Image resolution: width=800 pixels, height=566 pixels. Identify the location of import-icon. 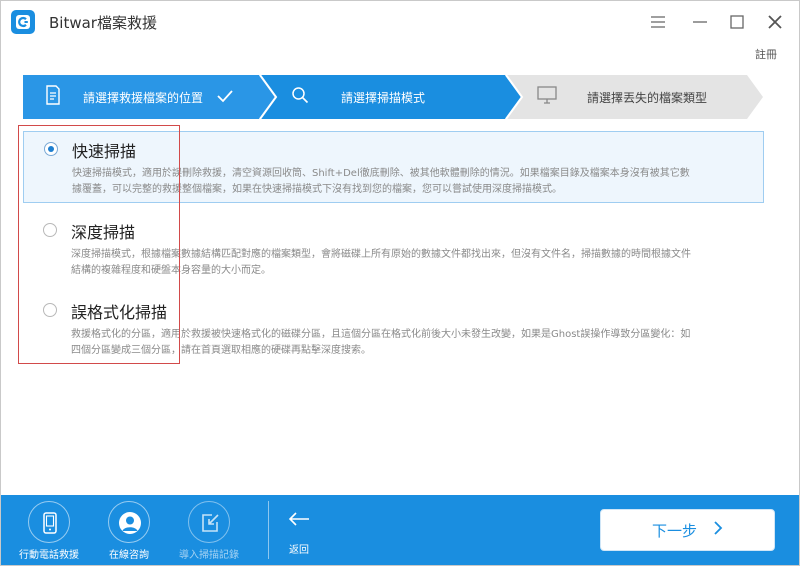
(209, 522).